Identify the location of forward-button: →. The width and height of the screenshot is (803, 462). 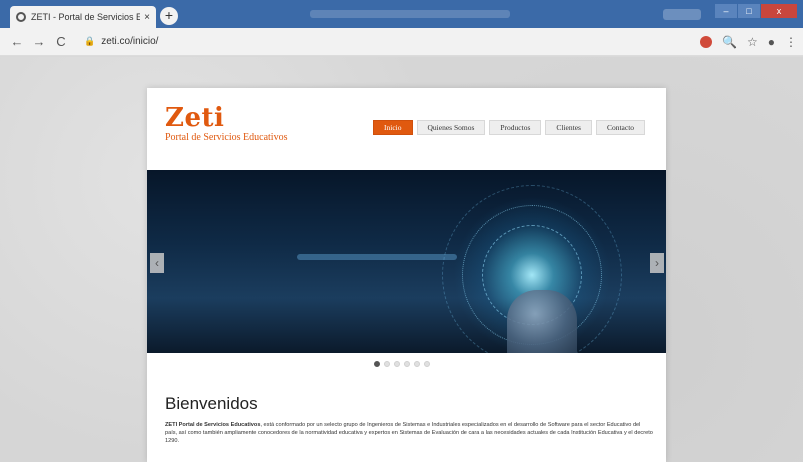
(39, 41).